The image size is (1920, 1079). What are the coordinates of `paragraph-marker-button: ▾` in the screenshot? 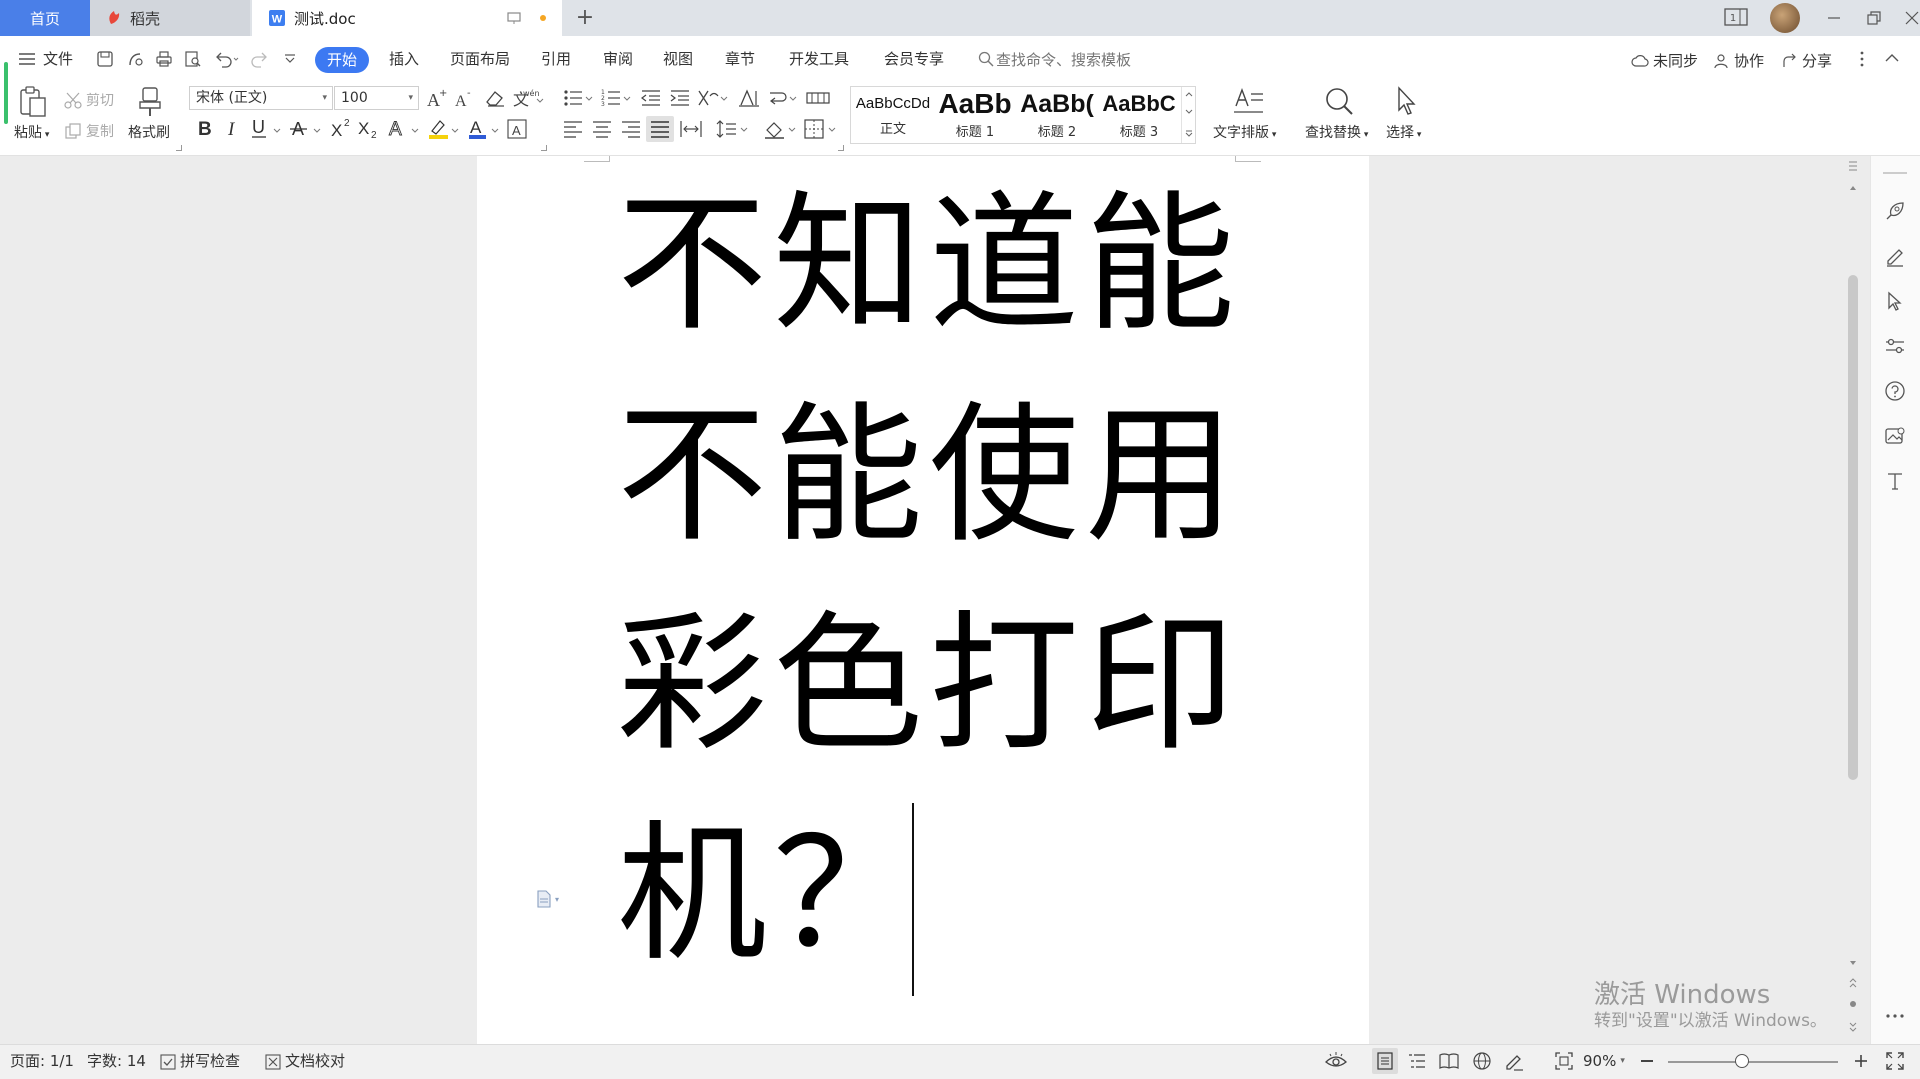 It's located at (547, 899).